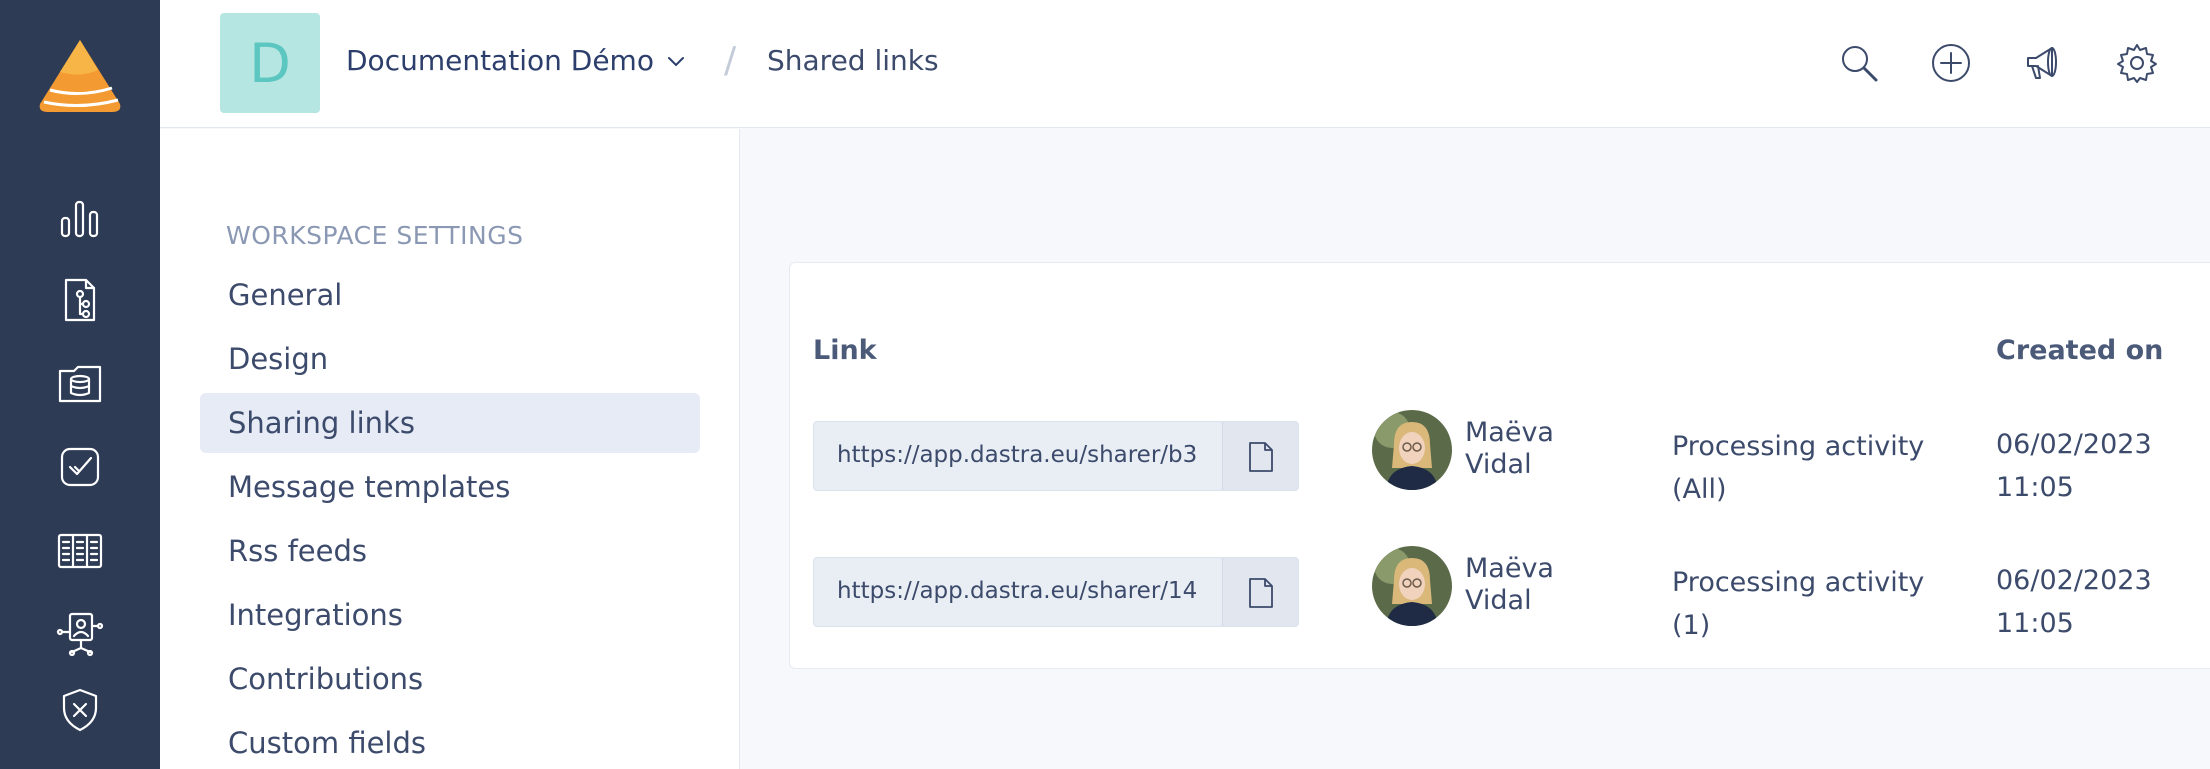 The width and height of the screenshot is (2210, 769). I want to click on search-icon, so click(1859, 63).